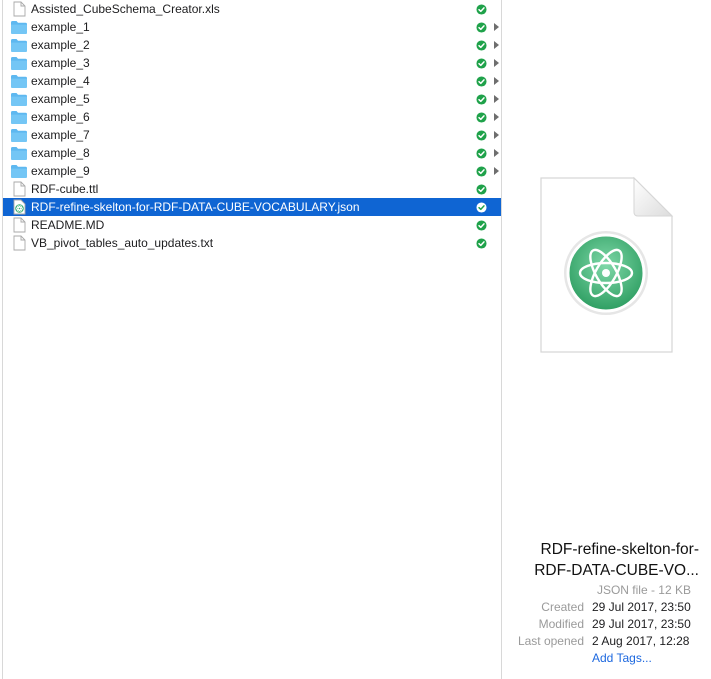  I want to click on file-row: example_5, so click(252, 99).